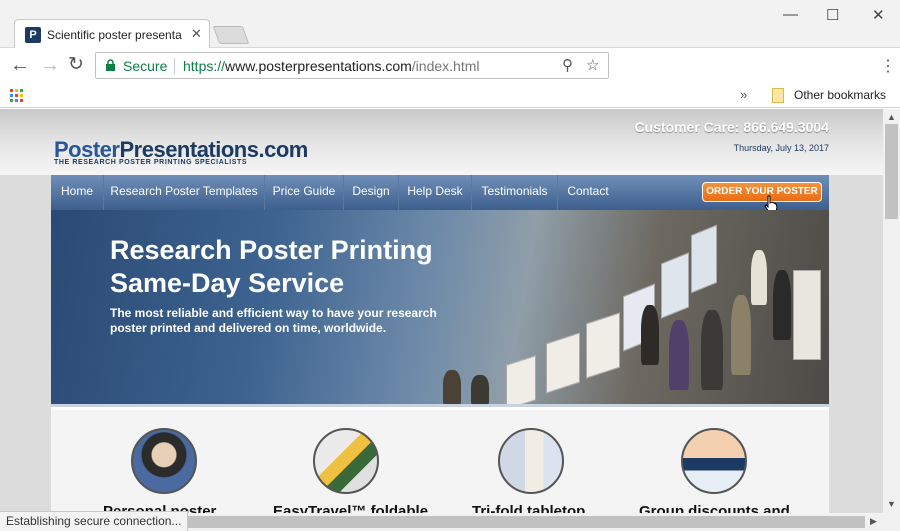 This screenshot has width=900, height=531. What do you see at coordinates (346, 461) in the screenshot?
I see `easytravel-poster-image` at bounding box center [346, 461].